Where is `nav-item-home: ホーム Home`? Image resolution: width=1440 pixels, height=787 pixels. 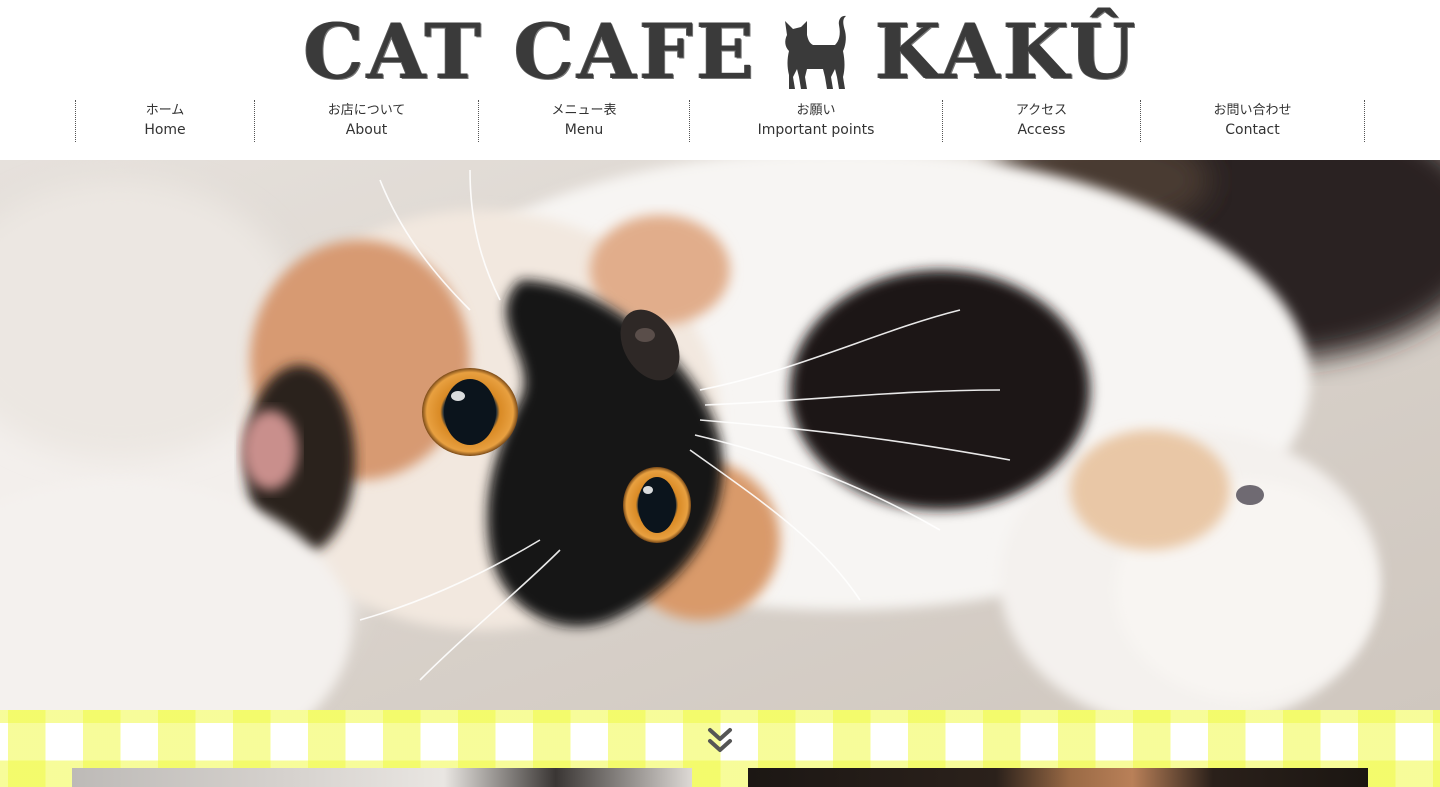 nav-item-home: ホーム Home is located at coordinates (165, 121).